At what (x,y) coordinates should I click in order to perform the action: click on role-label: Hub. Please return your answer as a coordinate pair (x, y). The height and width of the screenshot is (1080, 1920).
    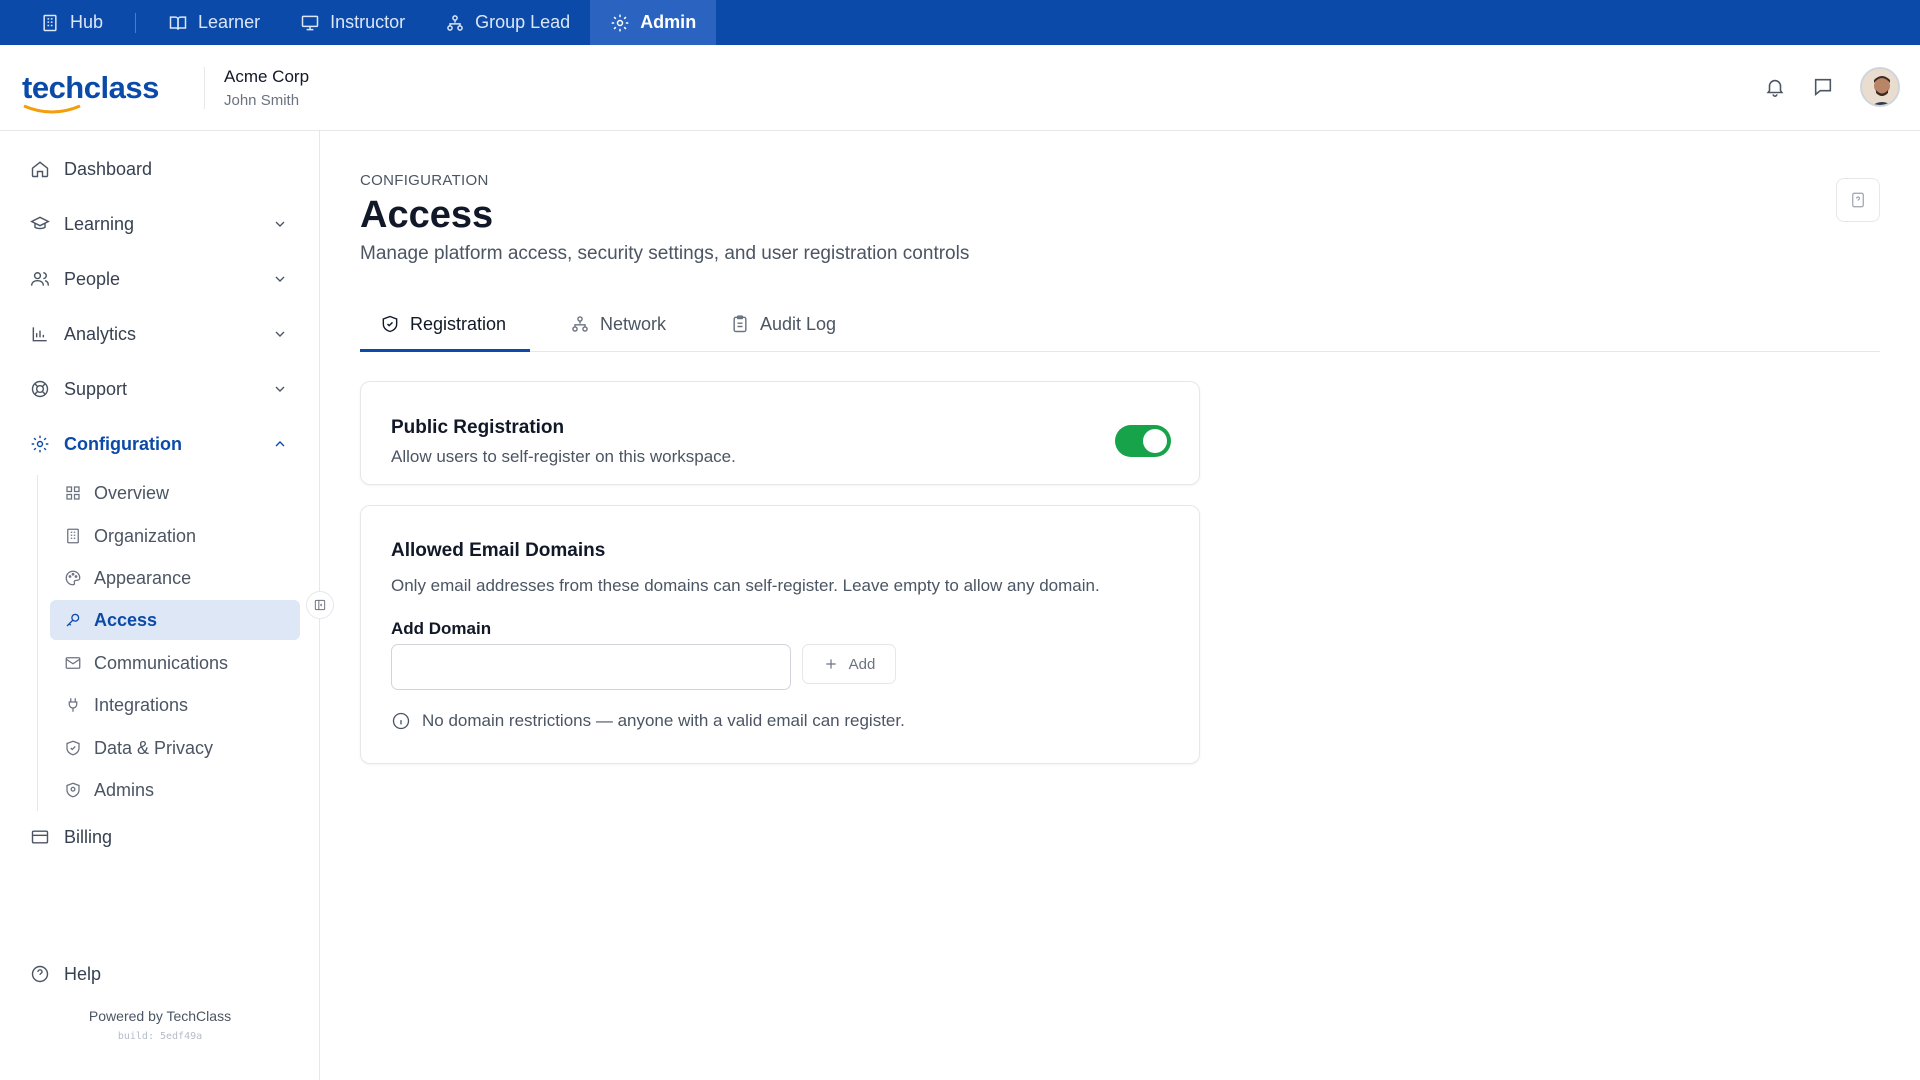
    Looking at the image, I should click on (87, 22).